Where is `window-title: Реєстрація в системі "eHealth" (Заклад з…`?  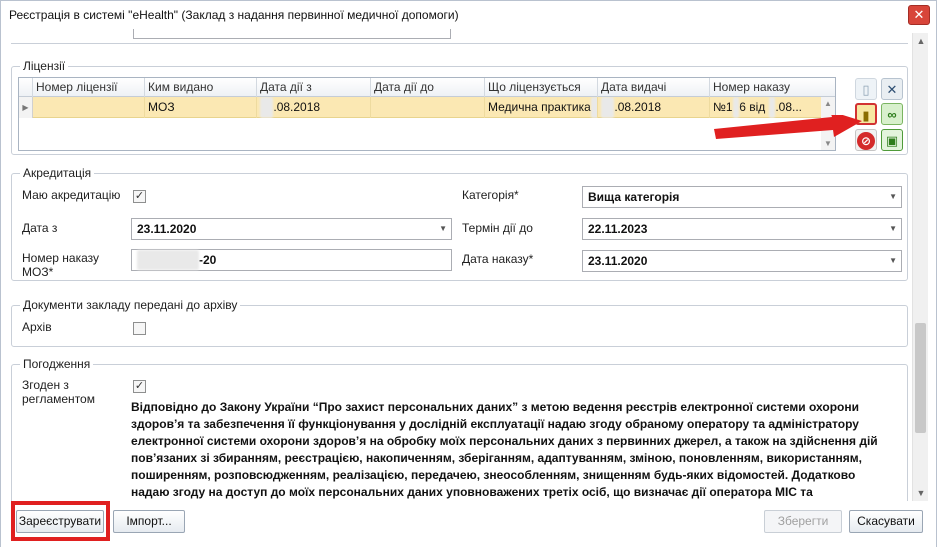
window-title: Реєстрація в системі "eHealth" (Заклад з… is located at coordinates (234, 15).